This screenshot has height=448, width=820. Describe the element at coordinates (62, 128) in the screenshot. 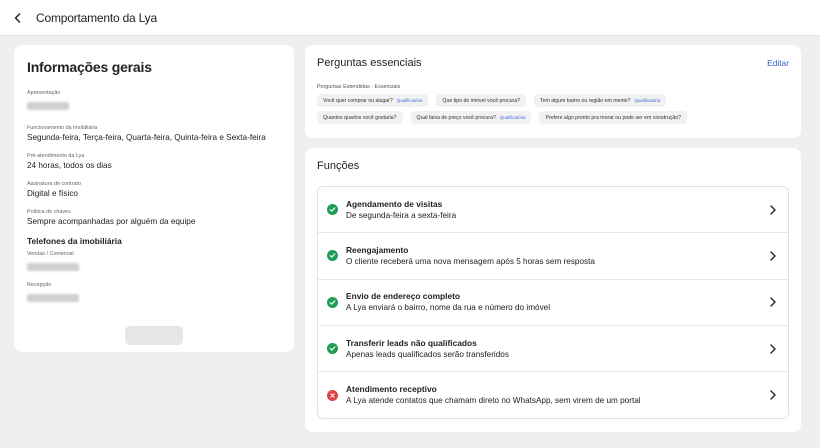

I see `field-label: Funcionamento da imobiliária` at that location.